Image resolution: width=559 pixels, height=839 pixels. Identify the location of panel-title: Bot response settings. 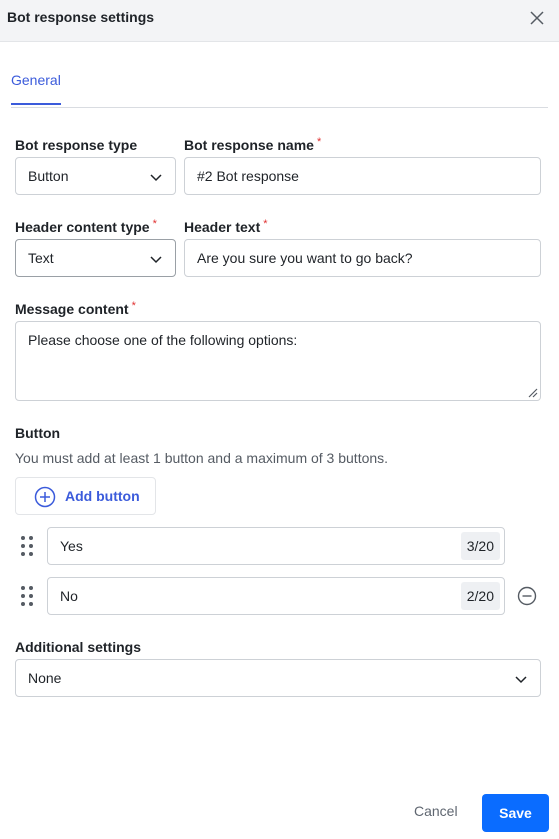
(81, 17).